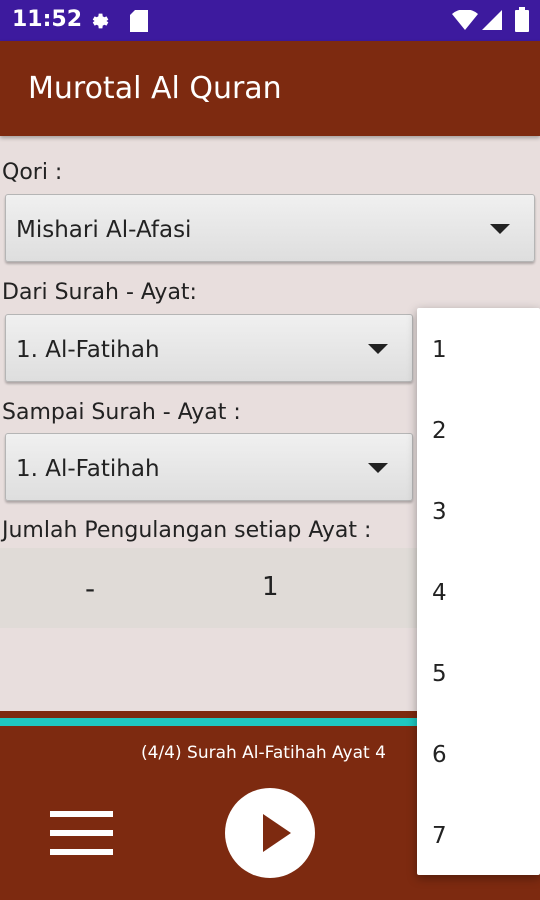 The width and height of the screenshot is (540, 900). I want to click on repeat-label: Jumlah Pengulangan setiap Ayat :, so click(187, 530).